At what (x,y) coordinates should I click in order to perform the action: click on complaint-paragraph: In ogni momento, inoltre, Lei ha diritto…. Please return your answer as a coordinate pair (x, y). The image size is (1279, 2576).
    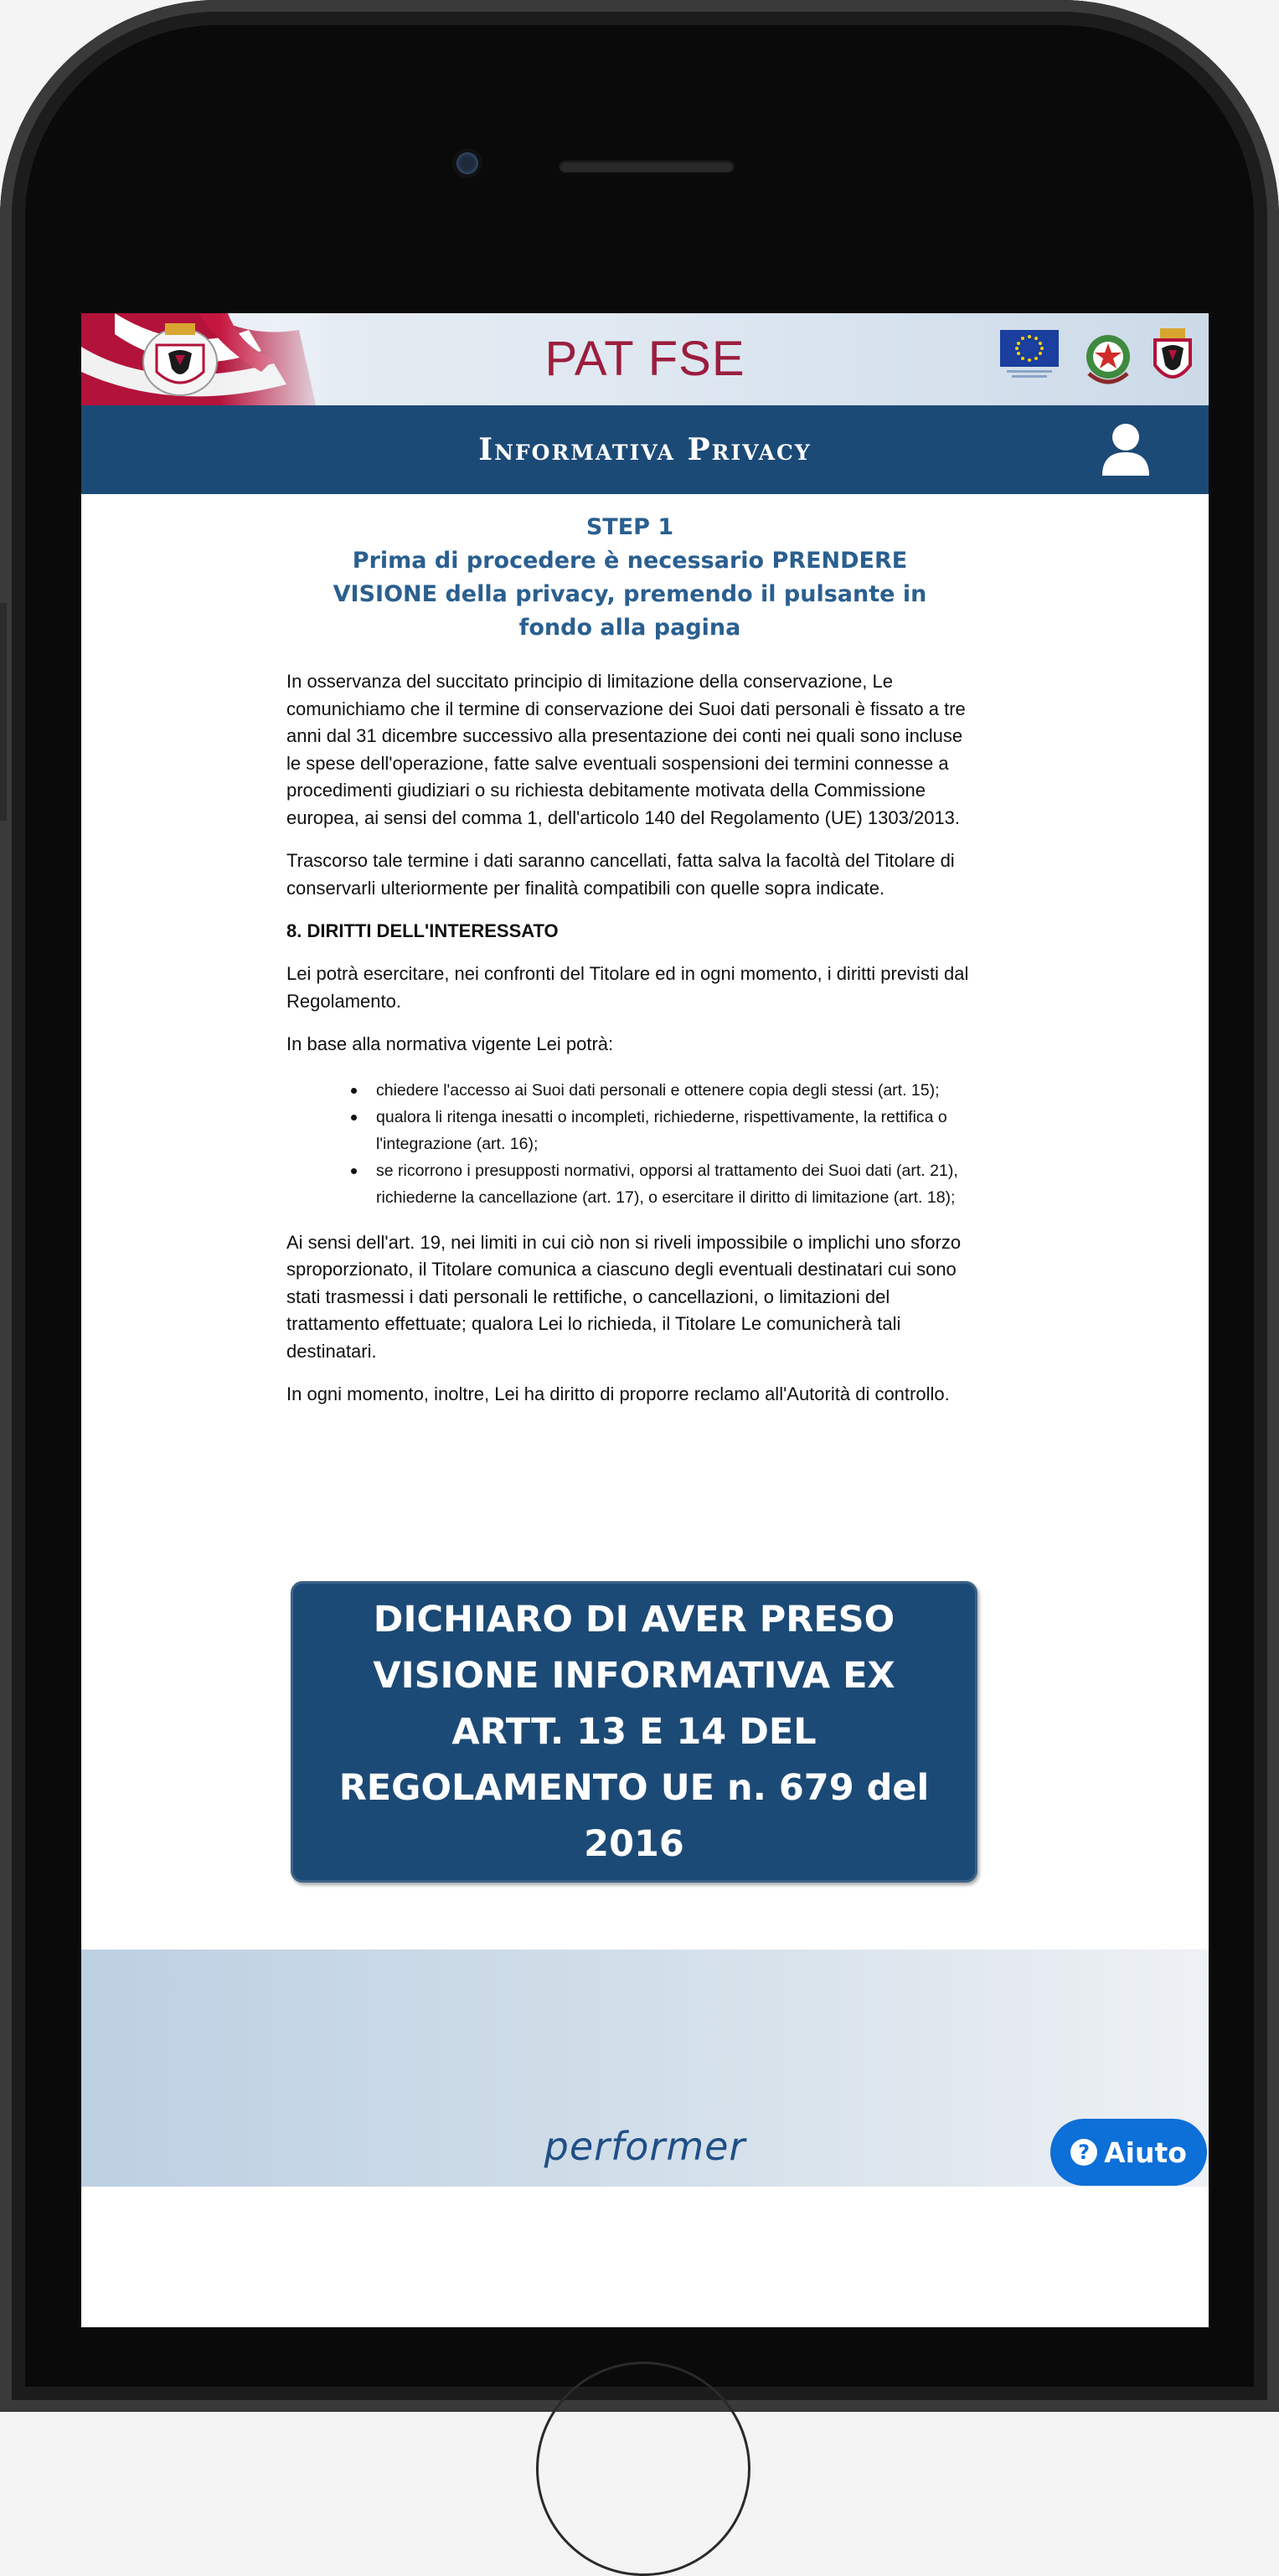
    Looking at the image, I should click on (618, 1393).